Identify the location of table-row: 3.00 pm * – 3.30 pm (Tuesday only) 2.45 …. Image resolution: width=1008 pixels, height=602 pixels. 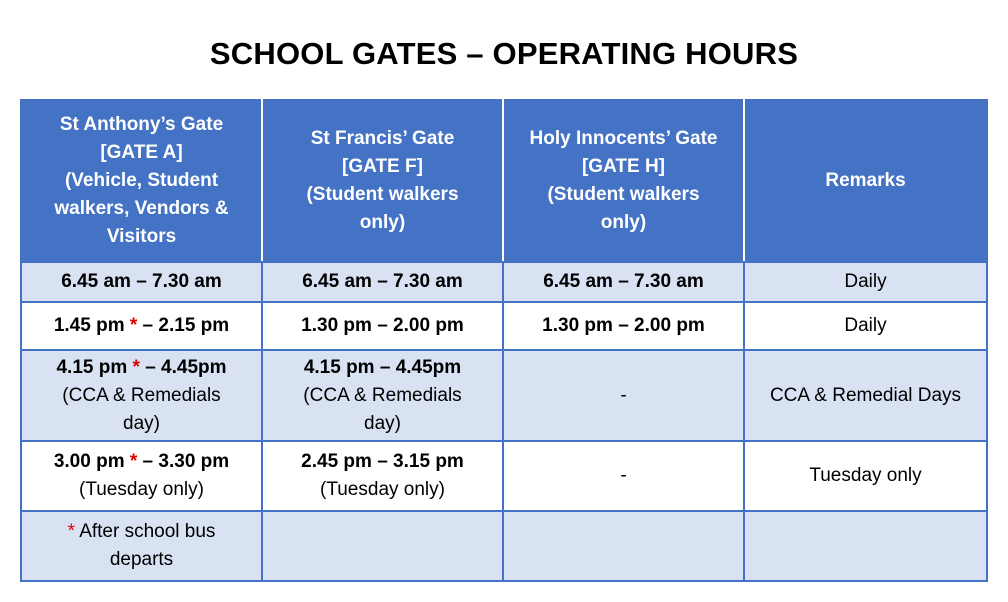
(504, 476).